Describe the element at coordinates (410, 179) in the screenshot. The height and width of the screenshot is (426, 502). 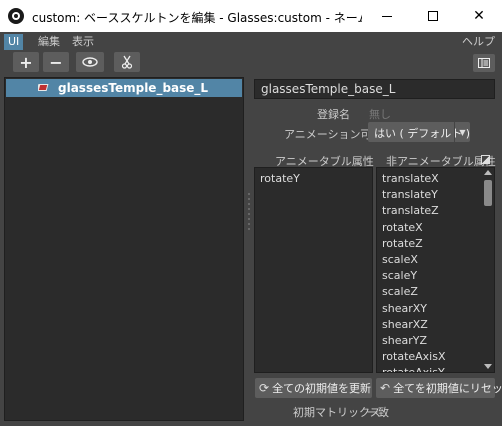
I see `attribute-item: translateX` at that location.